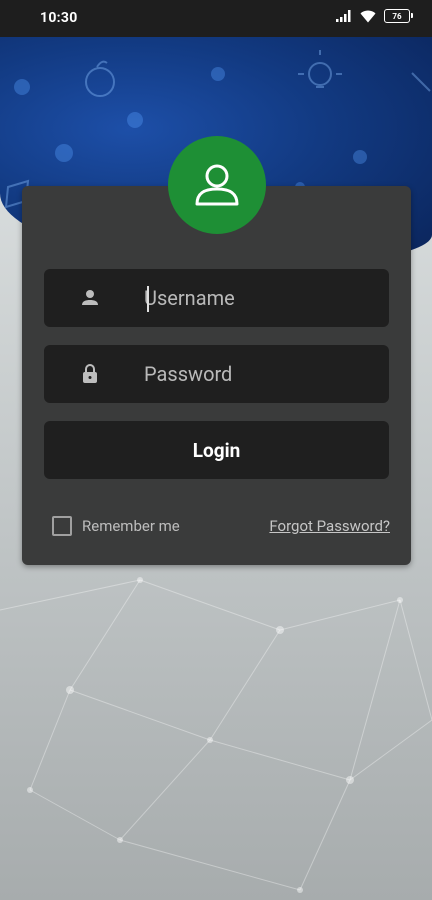  I want to click on lock-icon, so click(90, 373).